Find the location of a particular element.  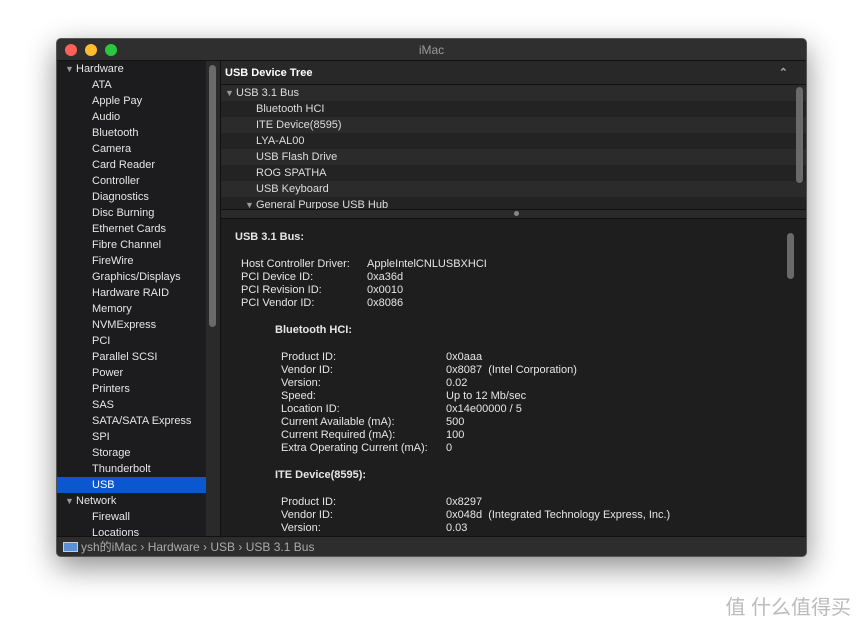

property-row: Vendor ID: 0x8087 (Intel Corporation) is located at coordinates (520, 370).